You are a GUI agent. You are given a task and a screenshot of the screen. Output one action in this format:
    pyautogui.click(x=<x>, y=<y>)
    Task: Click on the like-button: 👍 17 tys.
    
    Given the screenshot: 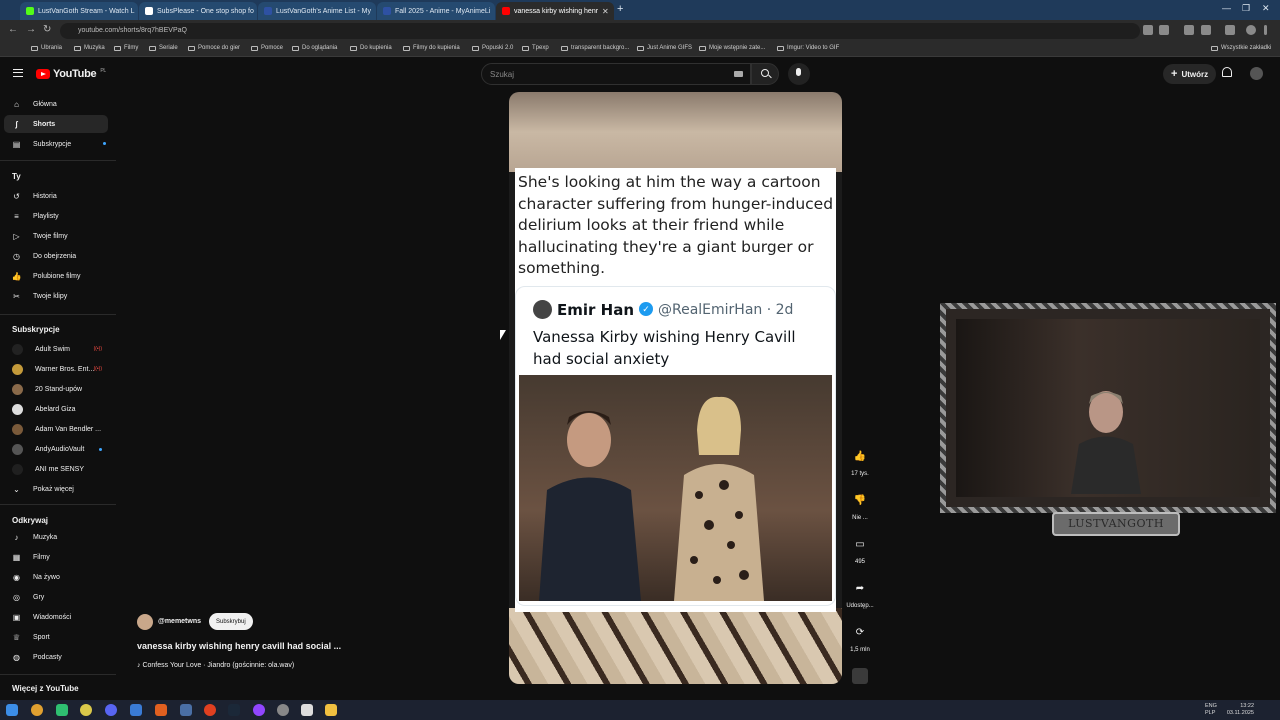 What is the action you would take?
    pyautogui.click(x=860, y=461)
    